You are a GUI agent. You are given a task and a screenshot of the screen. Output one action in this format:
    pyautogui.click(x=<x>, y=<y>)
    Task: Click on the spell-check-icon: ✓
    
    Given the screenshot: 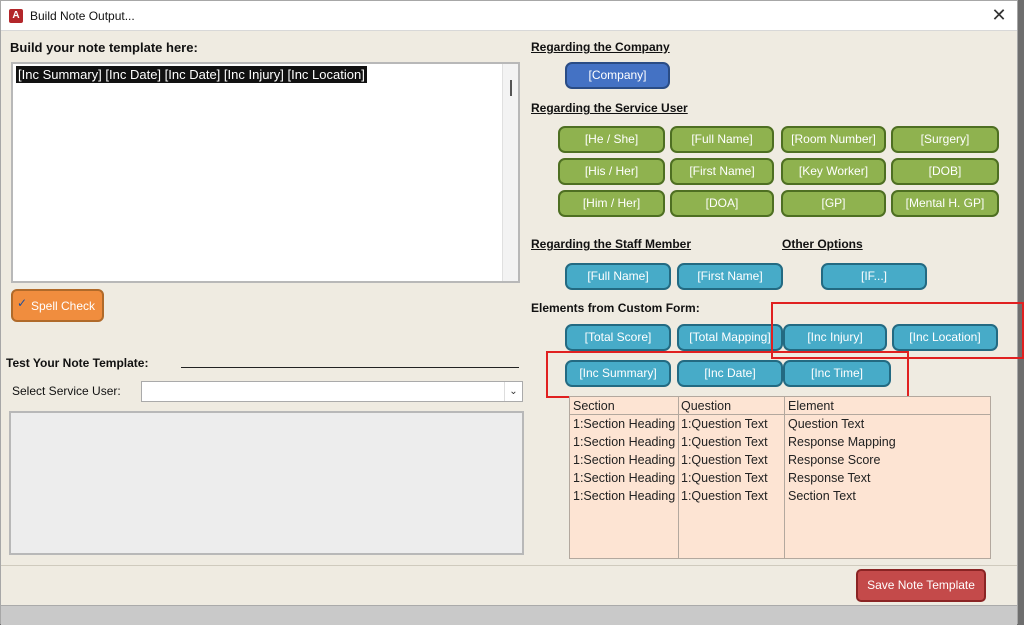 What is the action you would take?
    pyautogui.click(x=22, y=303)
    